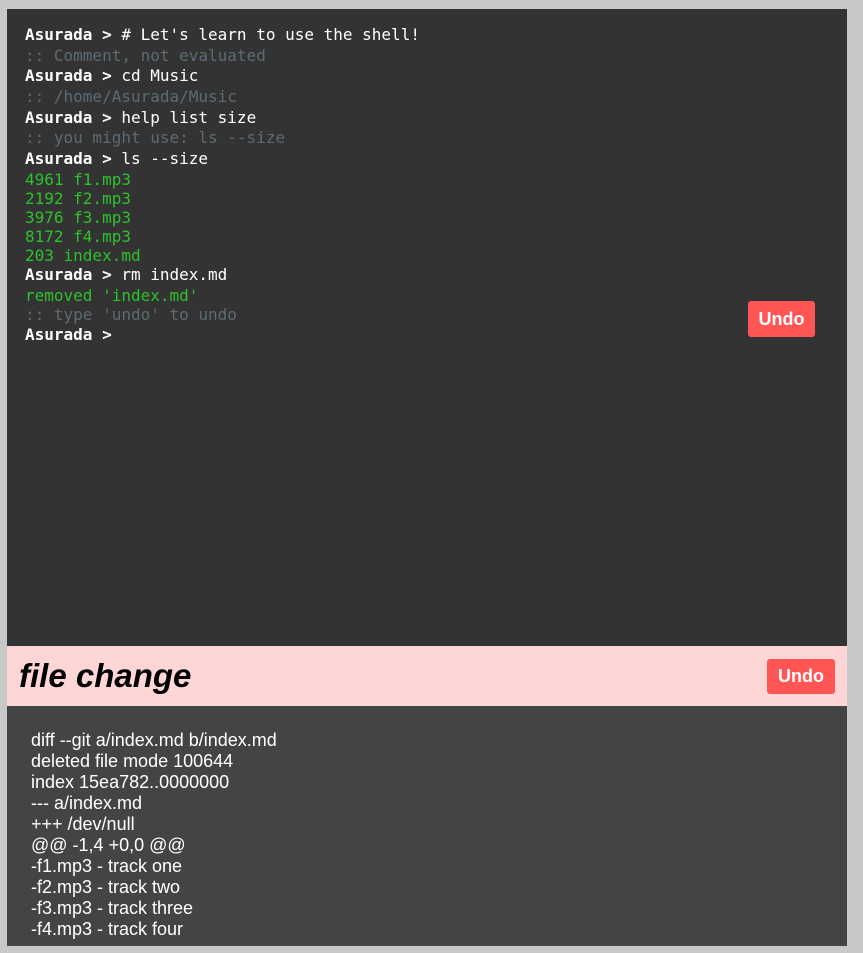 The height and width of the screenshot is (953, 863). What do you see at coordinates (78, 236) in the screenshot?
I see `terminal-output-line: 8172 f4.mp3` at bounding box center [78, 236].